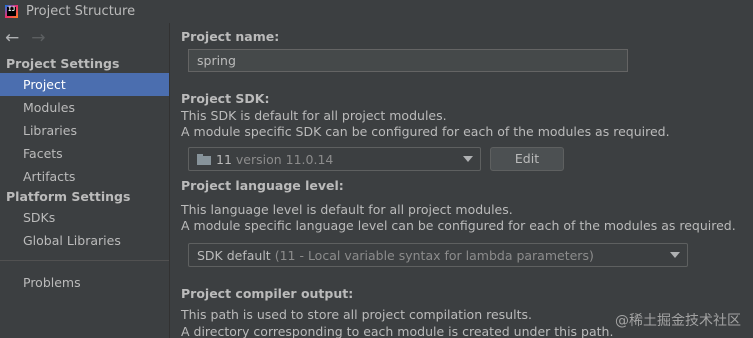  What do you see at coordinates (84, 38) in the screenshot?
I see `navigation-row: ← →` at bounding box center [84, 38].